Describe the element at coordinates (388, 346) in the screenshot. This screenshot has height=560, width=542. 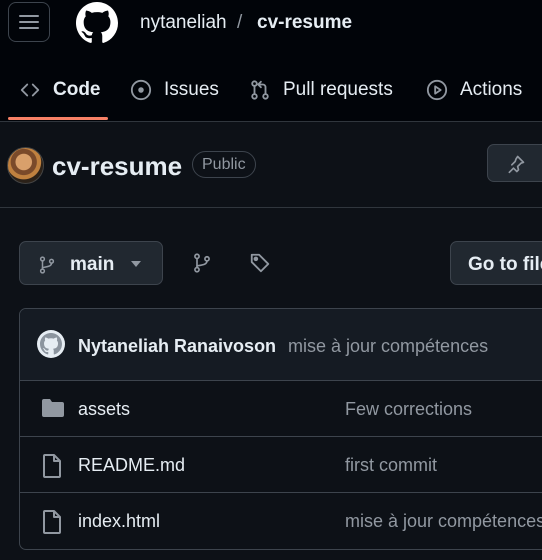
I see `commit-message-link: mise à jour compétences` at that location.